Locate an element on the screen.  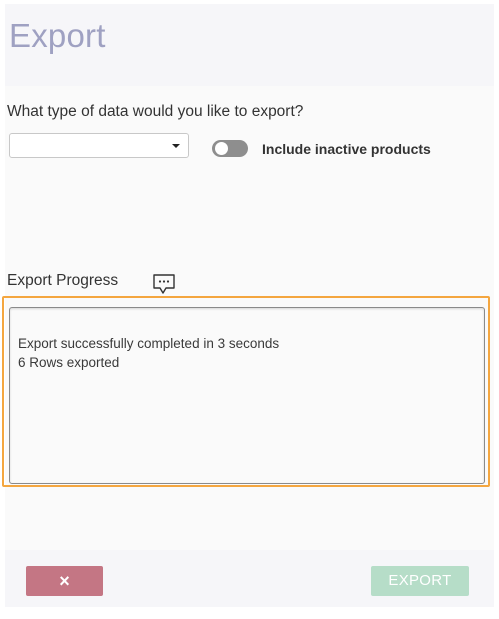
include-inactive-toggle is located at coordinates (230, 148).